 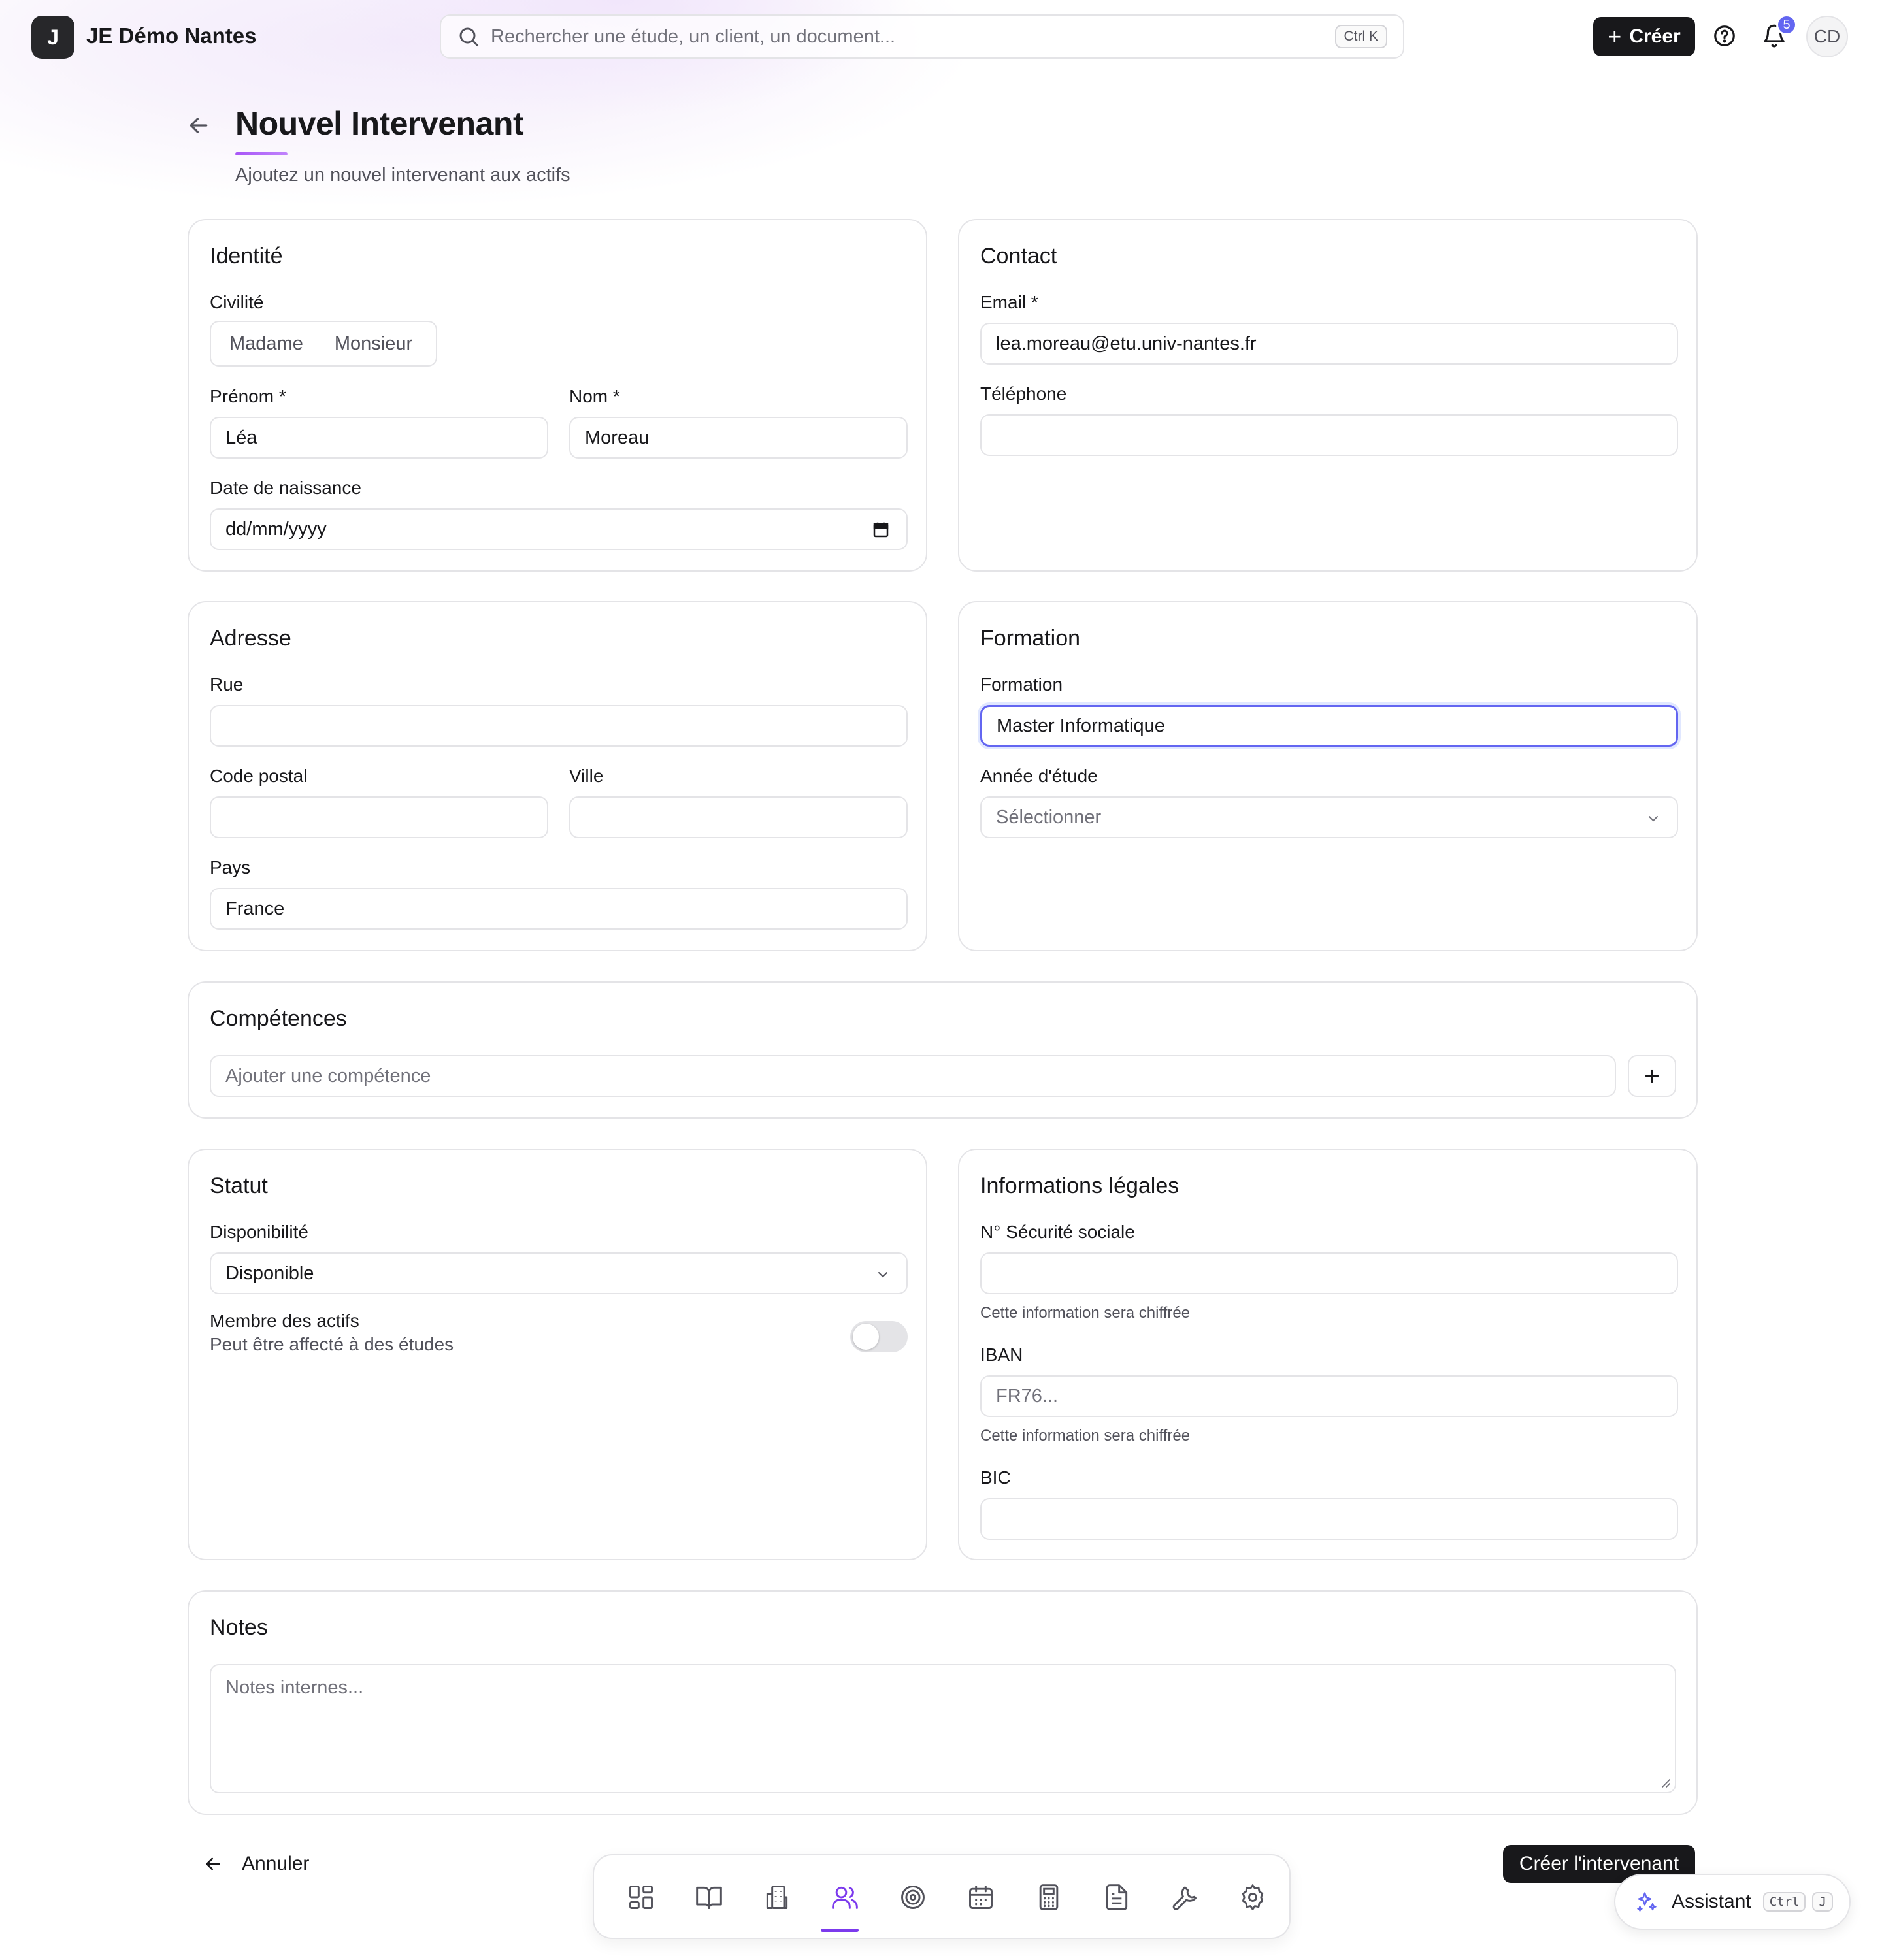 I want to click on target-icon, so click(x=913, y=1897).